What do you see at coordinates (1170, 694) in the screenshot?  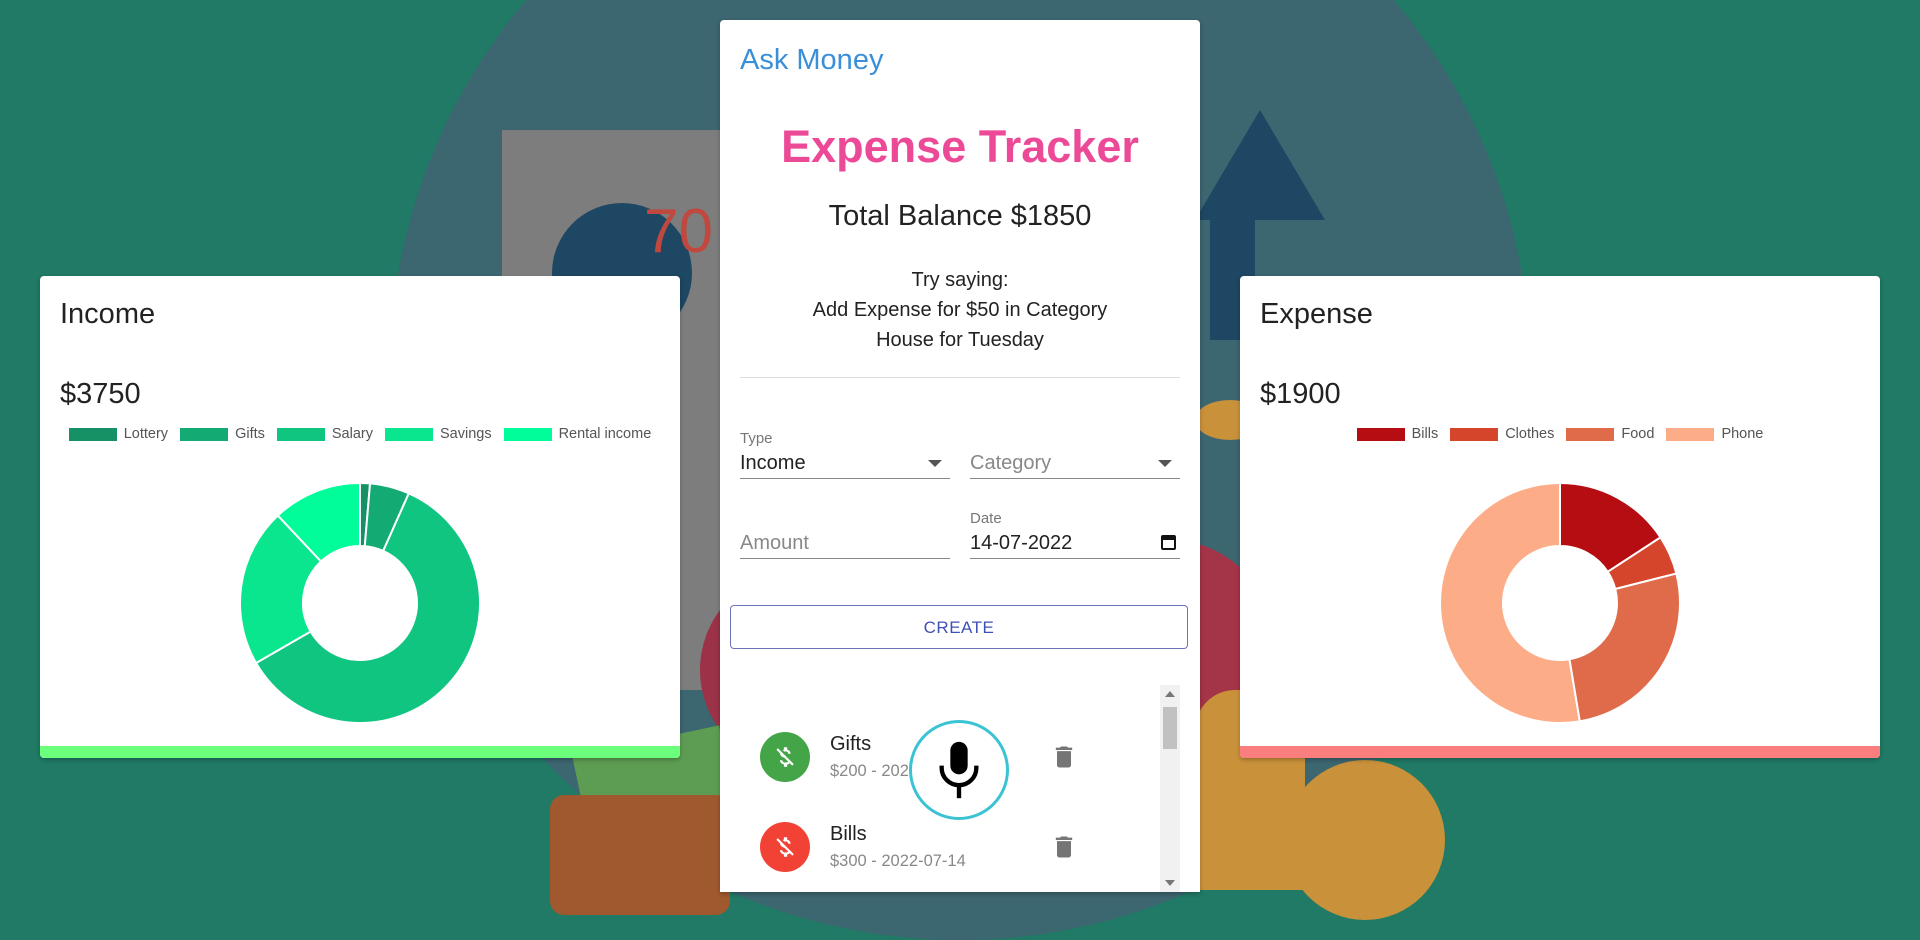 I see `scroll-up-icon` at bounding box center [1170, 694].